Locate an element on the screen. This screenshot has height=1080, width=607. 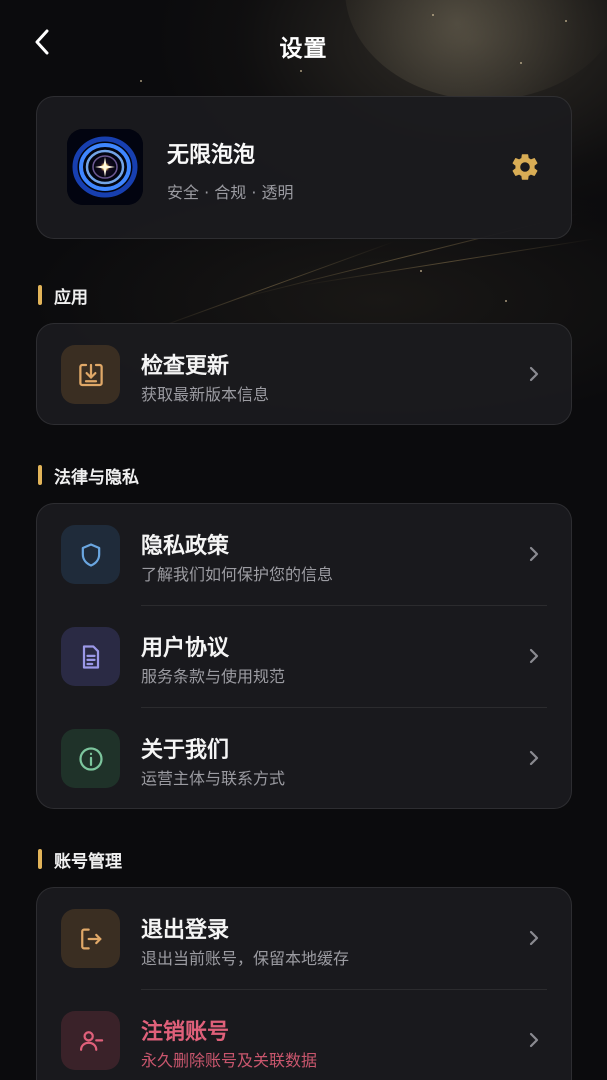
row-subtitle: 永久删除账号及关联数据 is located at coordinates (229, 1060).